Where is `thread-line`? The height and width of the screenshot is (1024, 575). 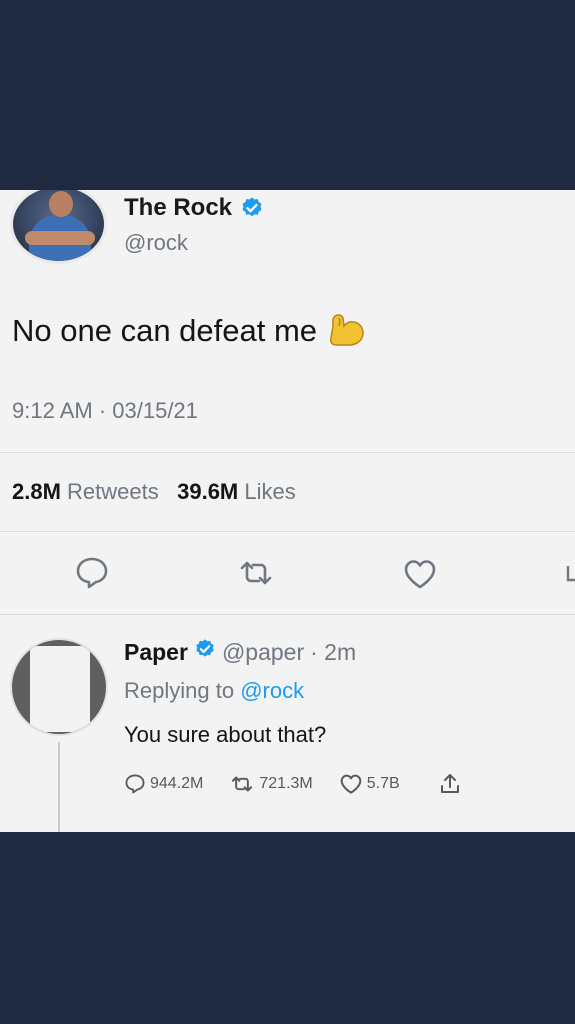
thread-line is located at coordinates (59, 787).